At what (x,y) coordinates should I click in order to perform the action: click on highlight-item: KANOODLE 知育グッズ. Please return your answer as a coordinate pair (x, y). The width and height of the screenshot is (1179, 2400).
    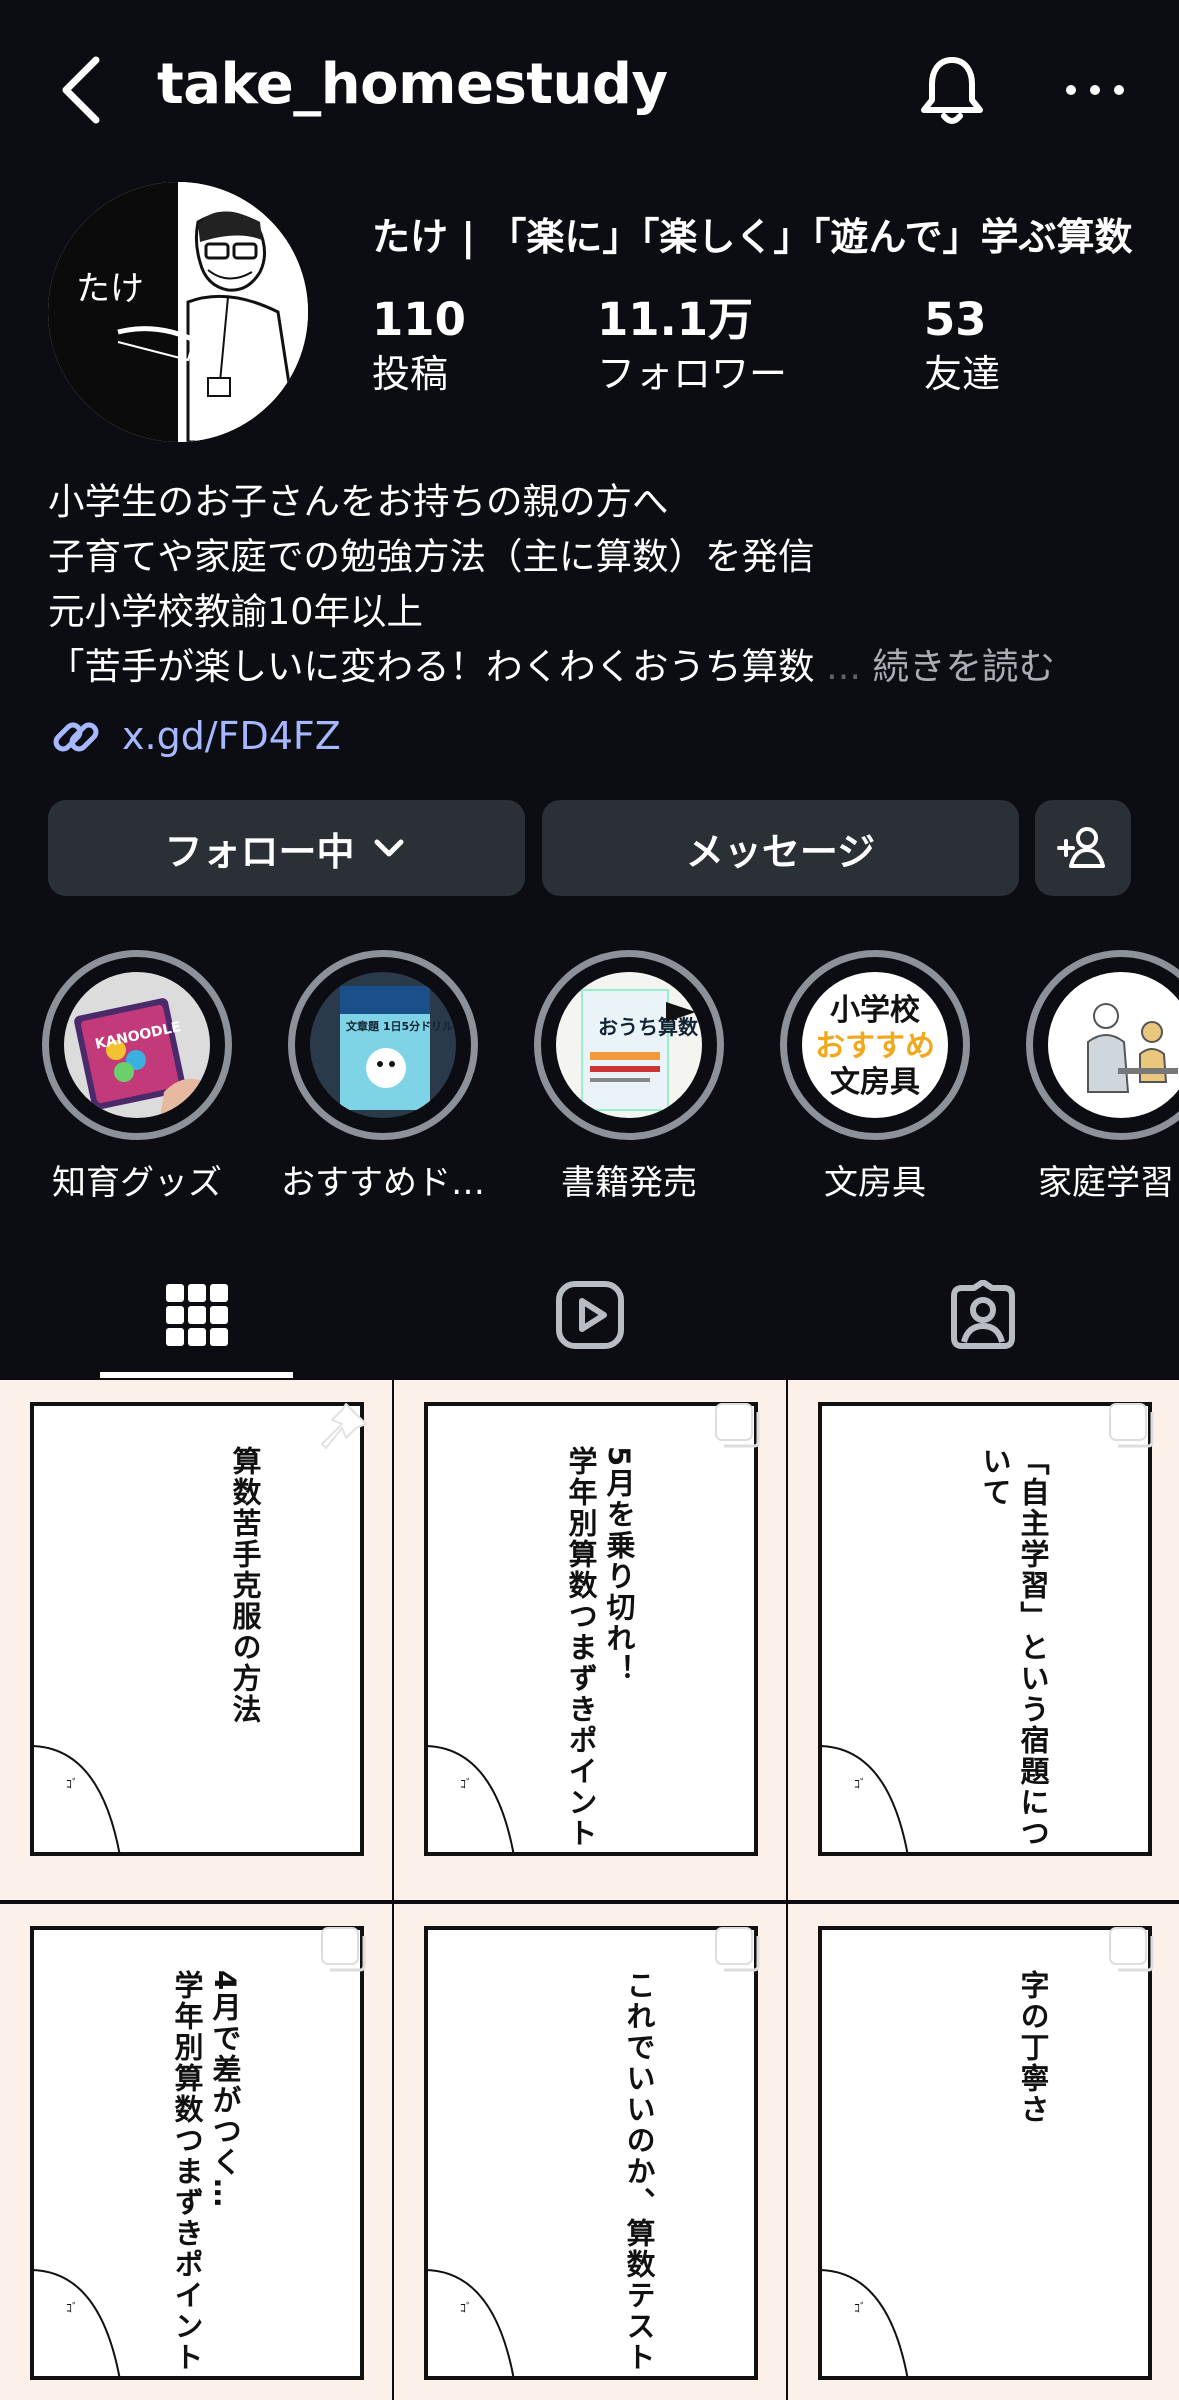
    Looking at the image, I should click on (135, 1076).